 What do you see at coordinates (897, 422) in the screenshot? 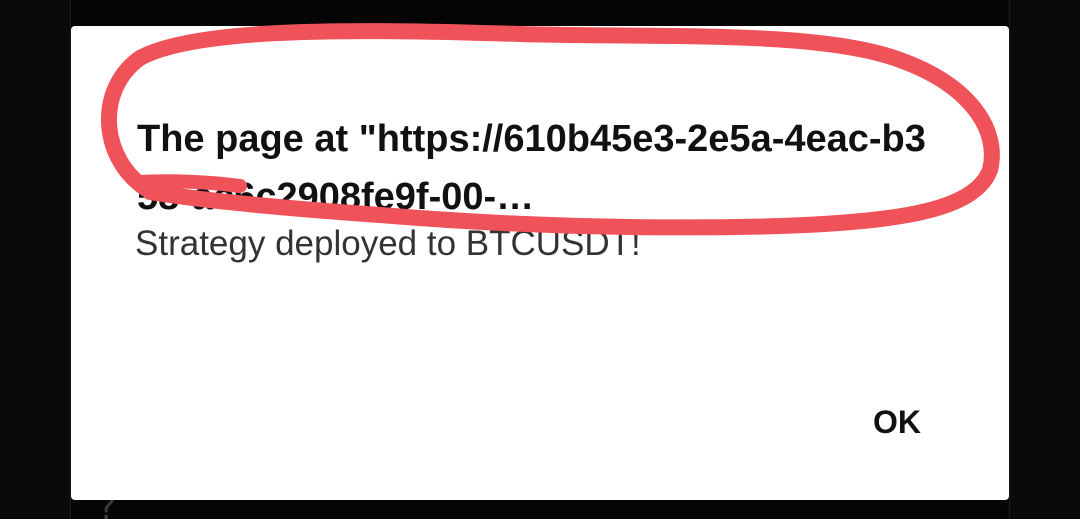
I see `ok-button: OK` at bounding box center [897, 422].